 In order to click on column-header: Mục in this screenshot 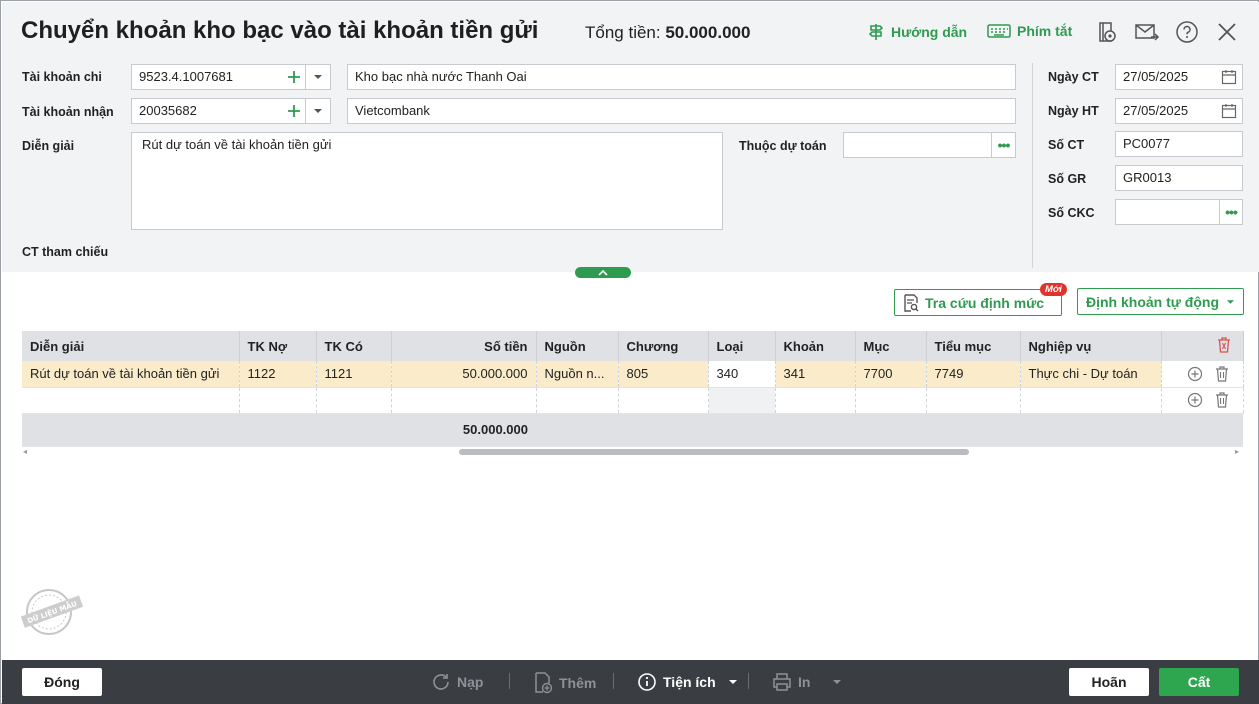, I will do `click(891, 346)`.